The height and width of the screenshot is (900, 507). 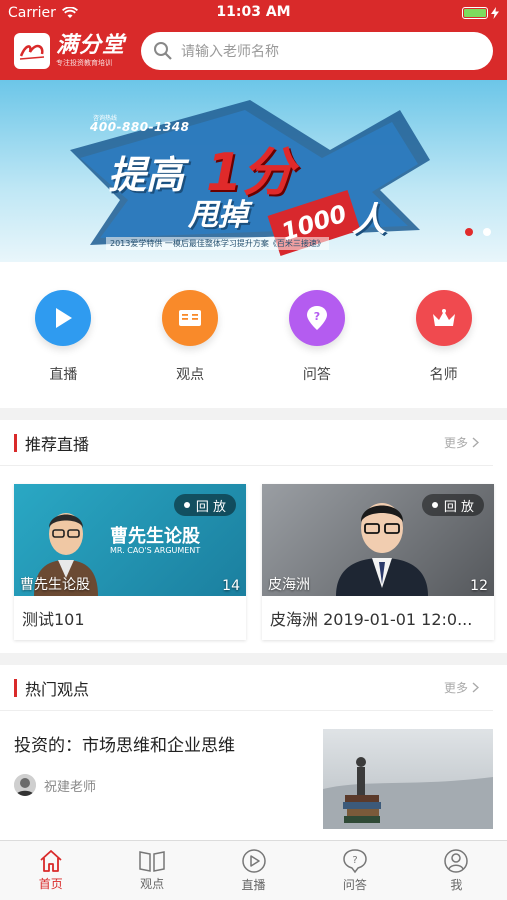 I want to click on banner-subtitle: 2013爱学特供 一模后最佳整体学习提升方案《百米三接速》, so click(x=217, y=243).